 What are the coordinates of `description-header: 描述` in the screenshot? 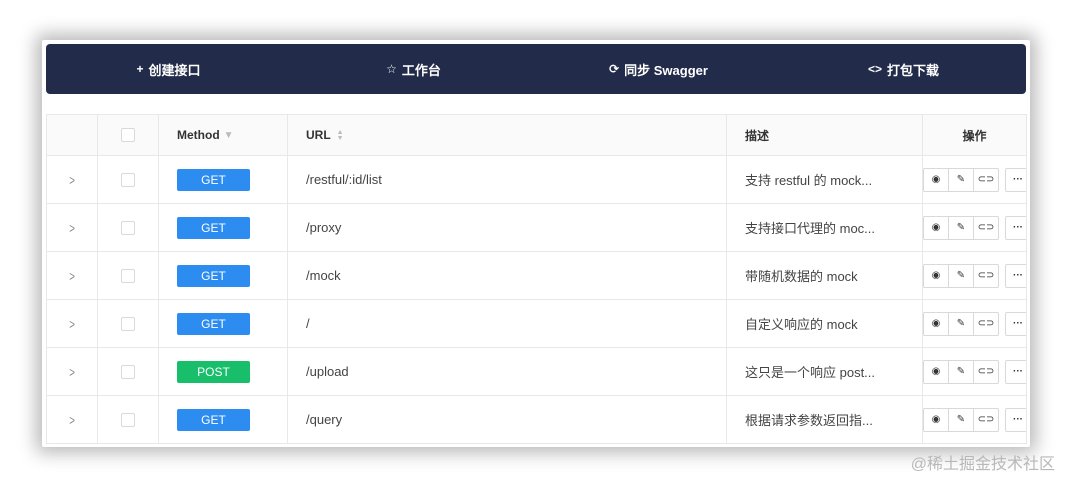 It's located at (824, 135).